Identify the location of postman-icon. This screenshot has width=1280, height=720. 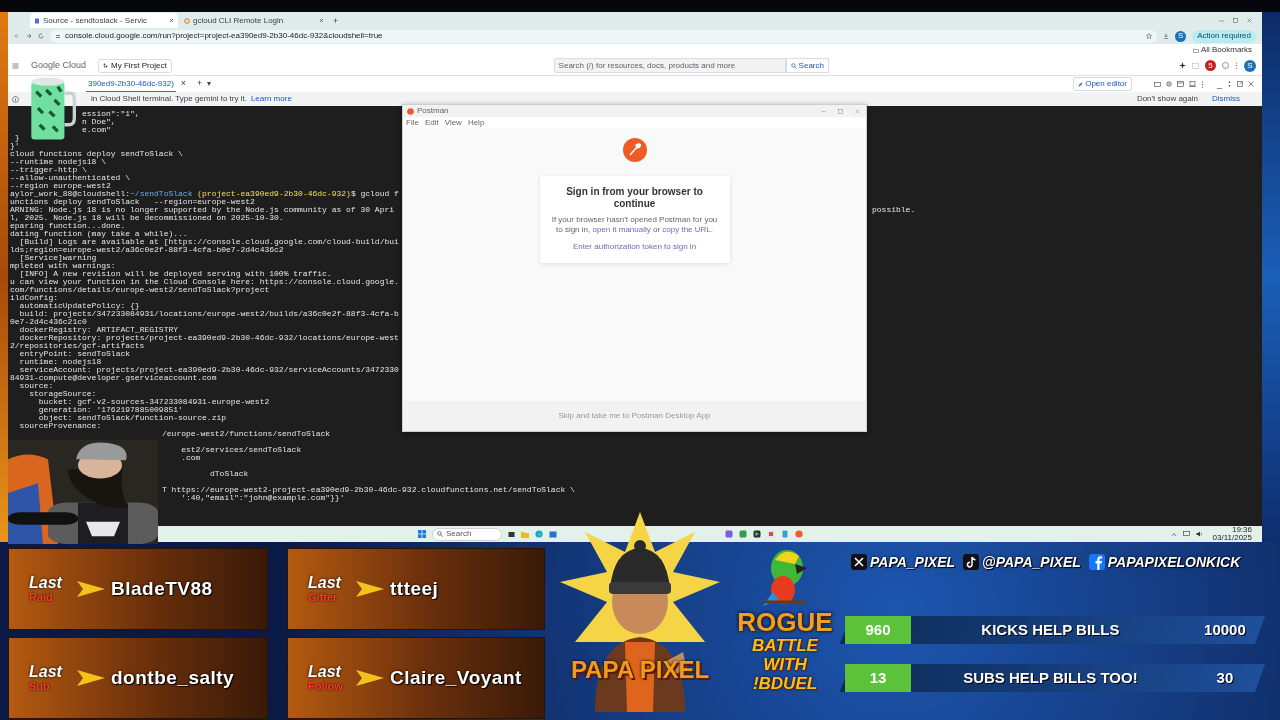
(799, 534).